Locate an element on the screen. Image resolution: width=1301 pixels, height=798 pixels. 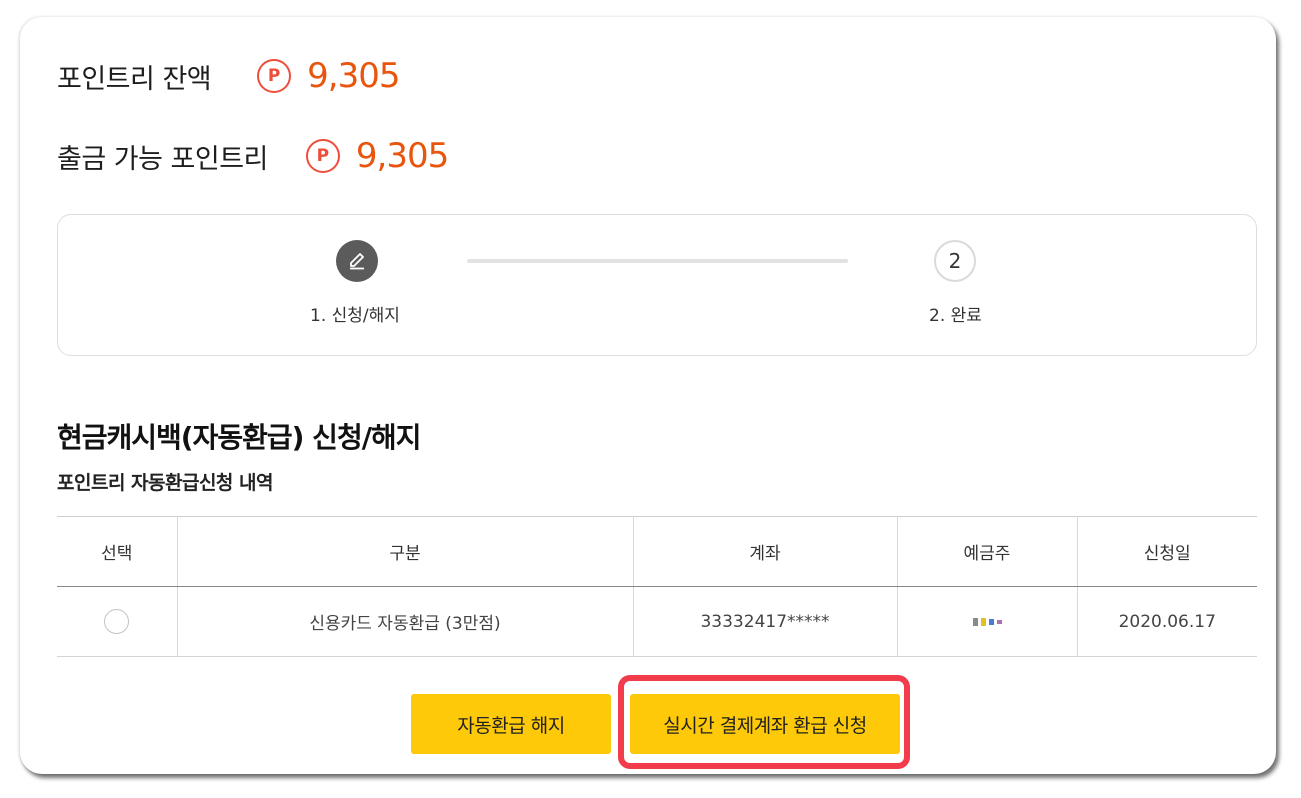
point-balance-label: 포인트리 잔액 is located at coordinates (134, 79).